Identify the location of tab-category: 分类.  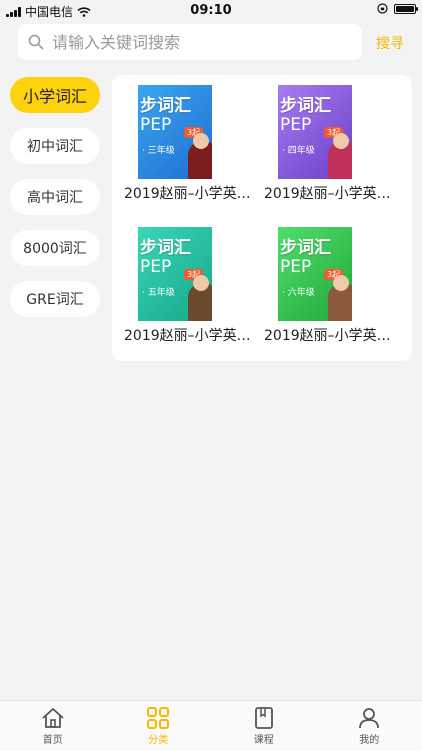
(159, 726).